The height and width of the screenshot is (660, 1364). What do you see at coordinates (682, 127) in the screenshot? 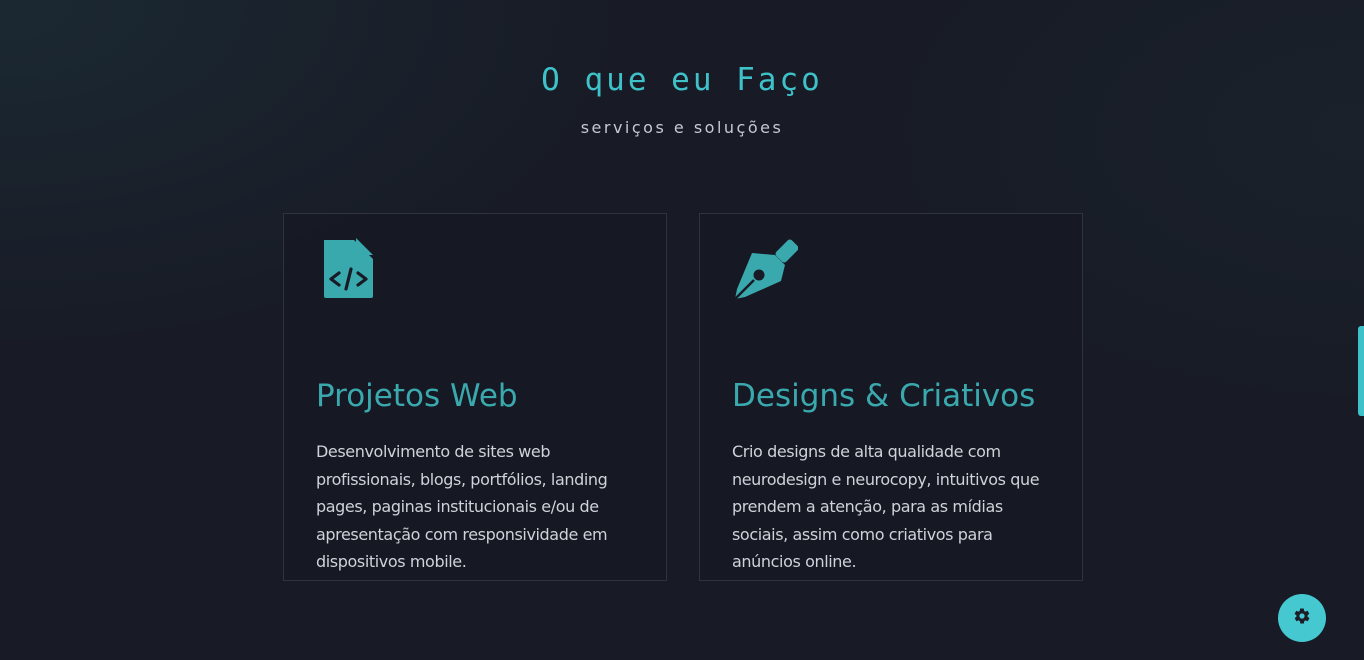
I see `section-subtitle: serviços e soluções` at bounding box center [682, 127].